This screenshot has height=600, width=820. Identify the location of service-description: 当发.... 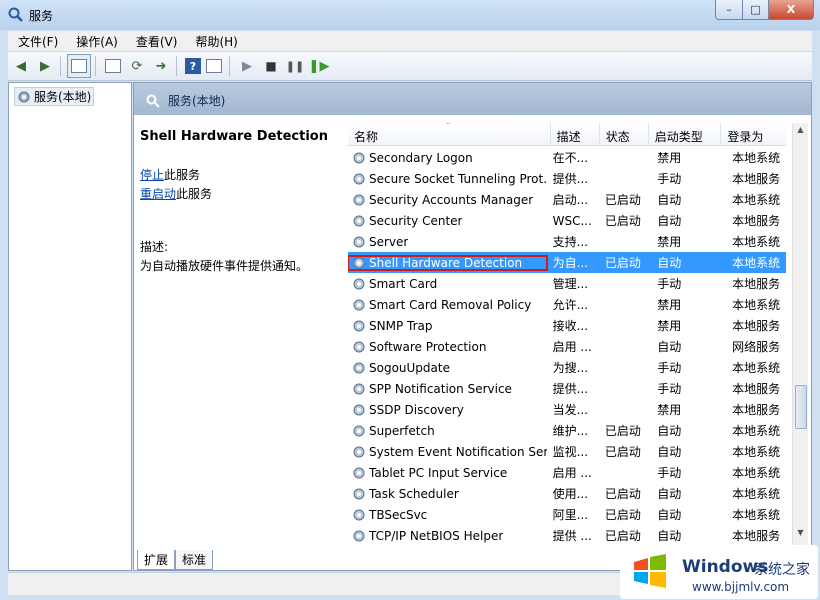
(570, 410).